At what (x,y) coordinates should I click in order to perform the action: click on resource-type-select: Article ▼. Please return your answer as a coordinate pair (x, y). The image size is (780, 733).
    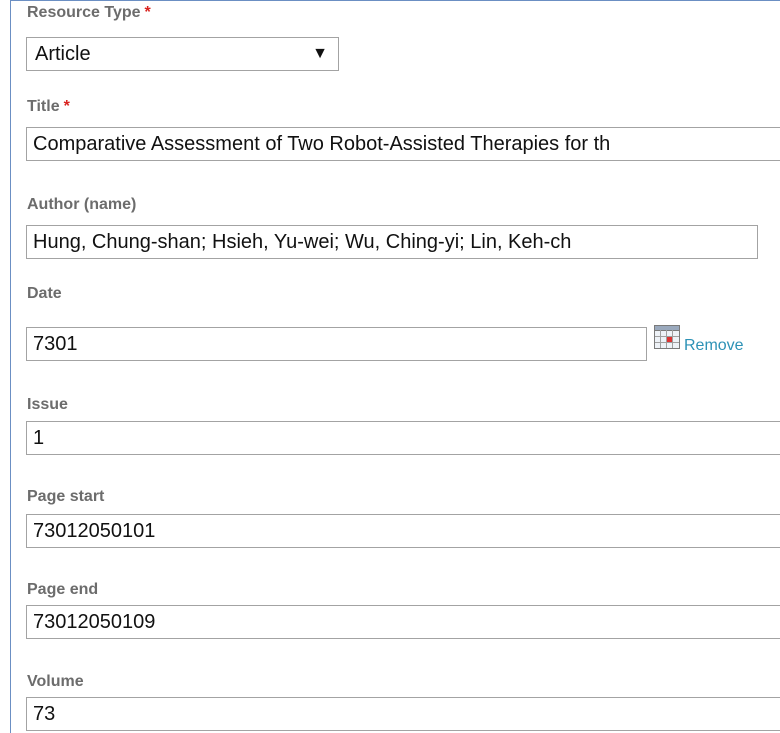
    Looking at the image, I should click on (182, 54).